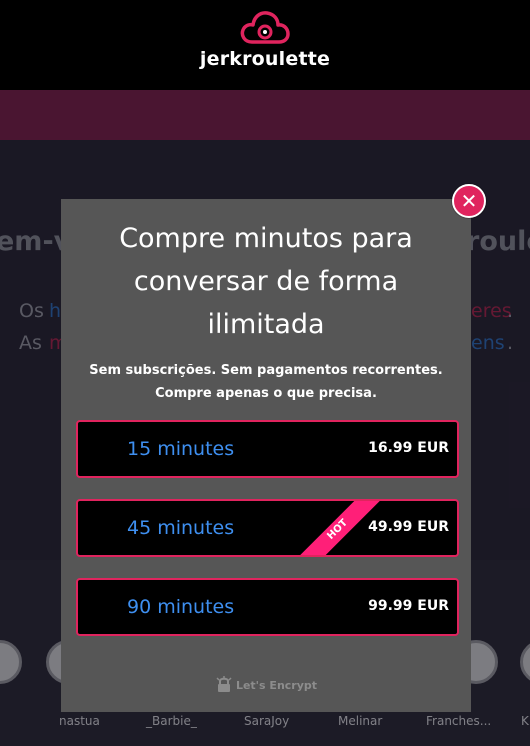 Image resolution: width=530 pixels, height=746 pixels. Describe the element at coordinates (181, 607) in the screenshot. I see `plan-duration: 90 minutes` at that location.